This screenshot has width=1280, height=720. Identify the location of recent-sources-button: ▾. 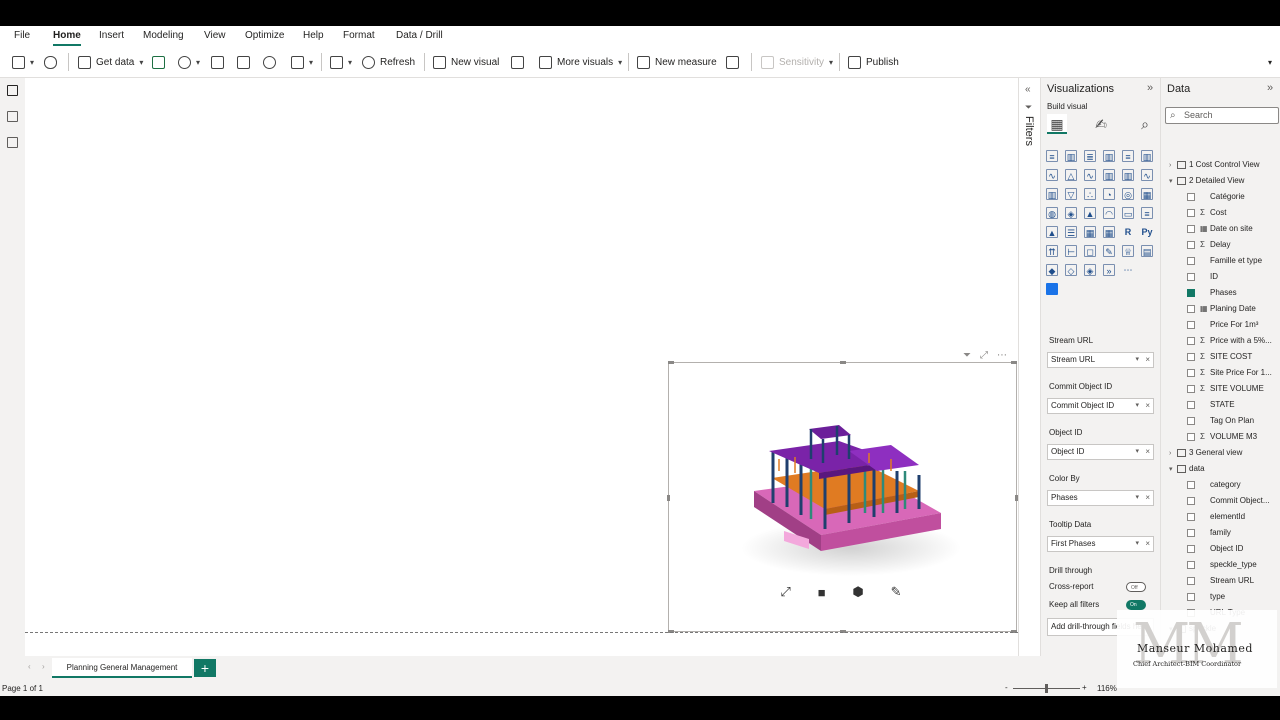
(302, 62).